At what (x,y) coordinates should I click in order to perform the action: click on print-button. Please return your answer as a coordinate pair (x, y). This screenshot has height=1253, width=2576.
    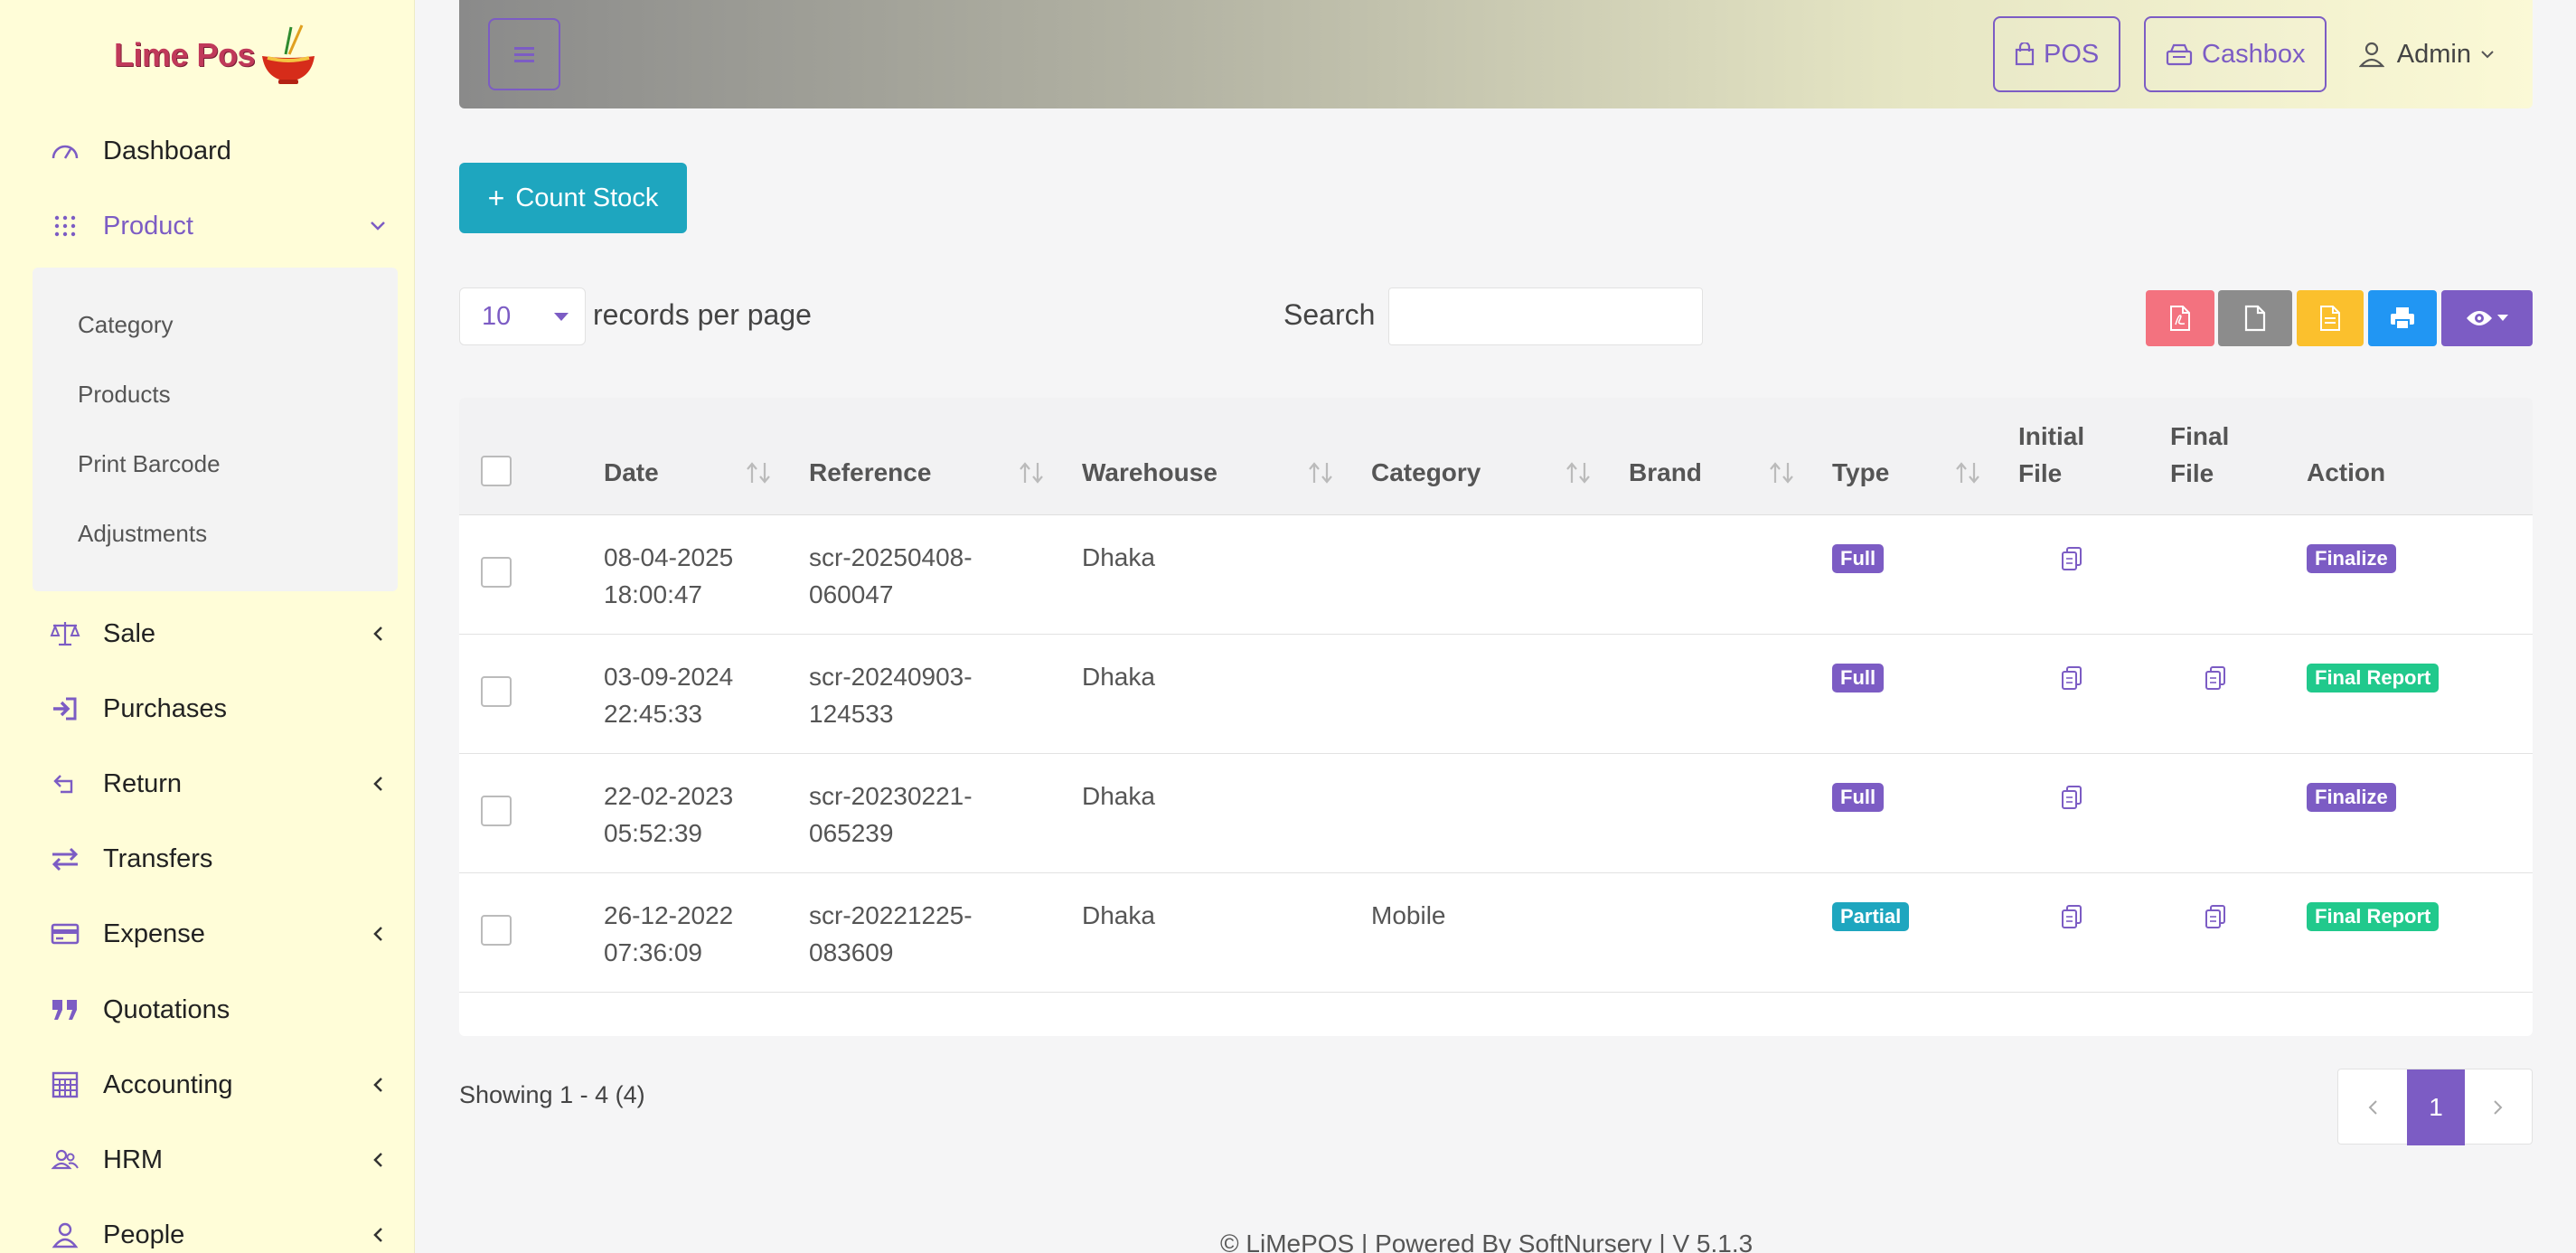
    Looking at the image, I should click on (2402, 318).